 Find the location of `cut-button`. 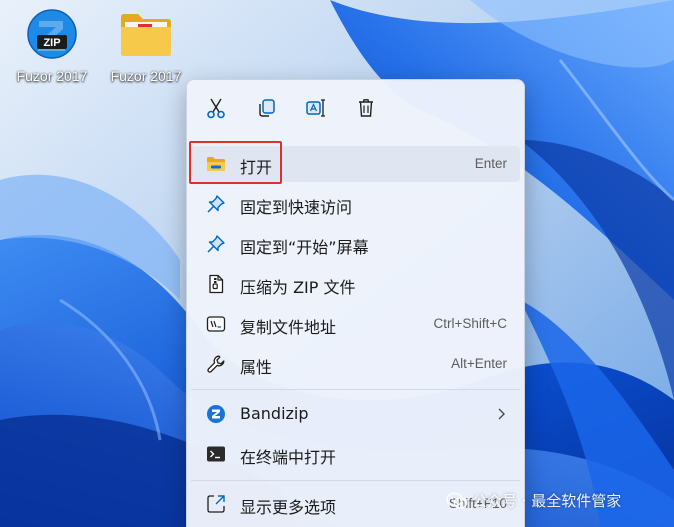

cut-button is located at coordinates (216, 108).